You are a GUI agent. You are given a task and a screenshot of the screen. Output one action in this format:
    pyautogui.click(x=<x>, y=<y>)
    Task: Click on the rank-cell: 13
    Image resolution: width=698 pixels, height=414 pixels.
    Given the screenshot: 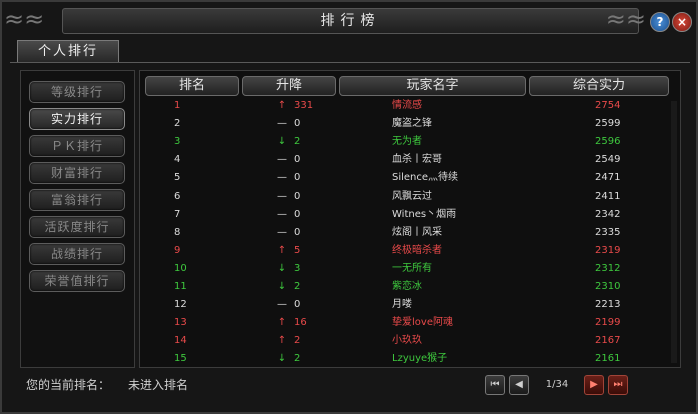 What is the action you would take?
    pyautogui.click(x=180, y=323)
    